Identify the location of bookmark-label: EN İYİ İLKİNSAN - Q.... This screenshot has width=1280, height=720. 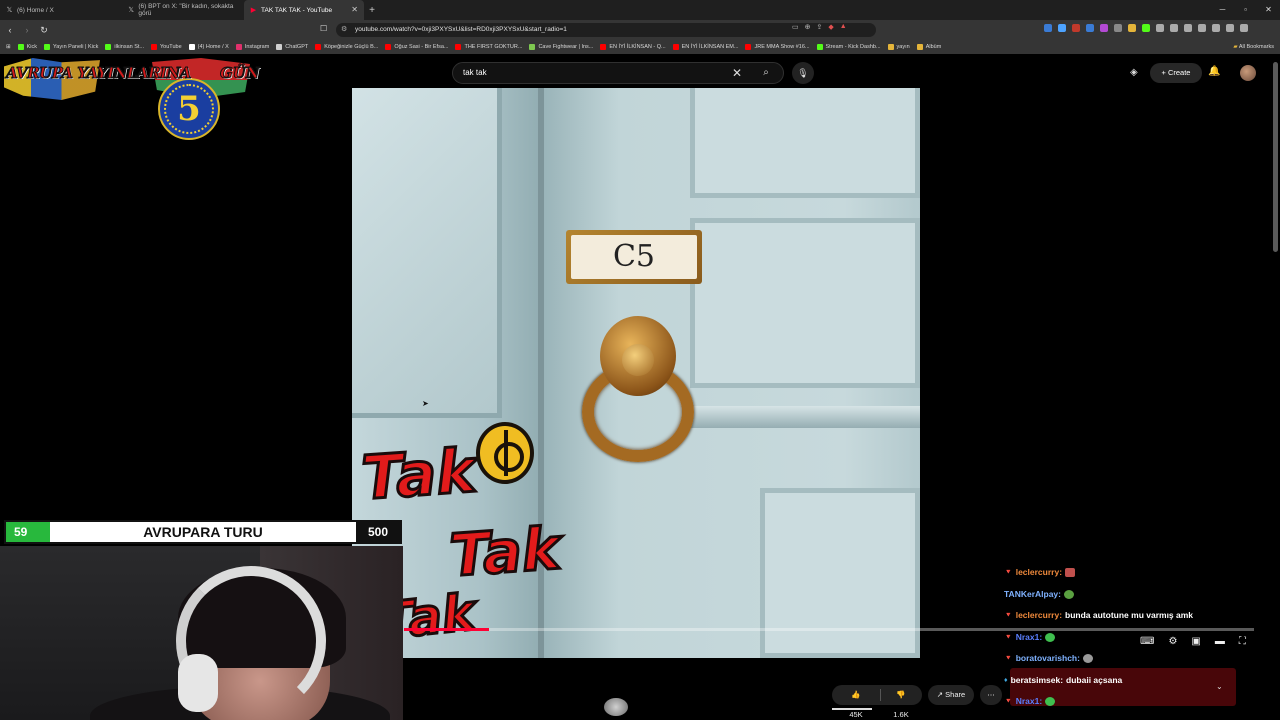
(637, 47).